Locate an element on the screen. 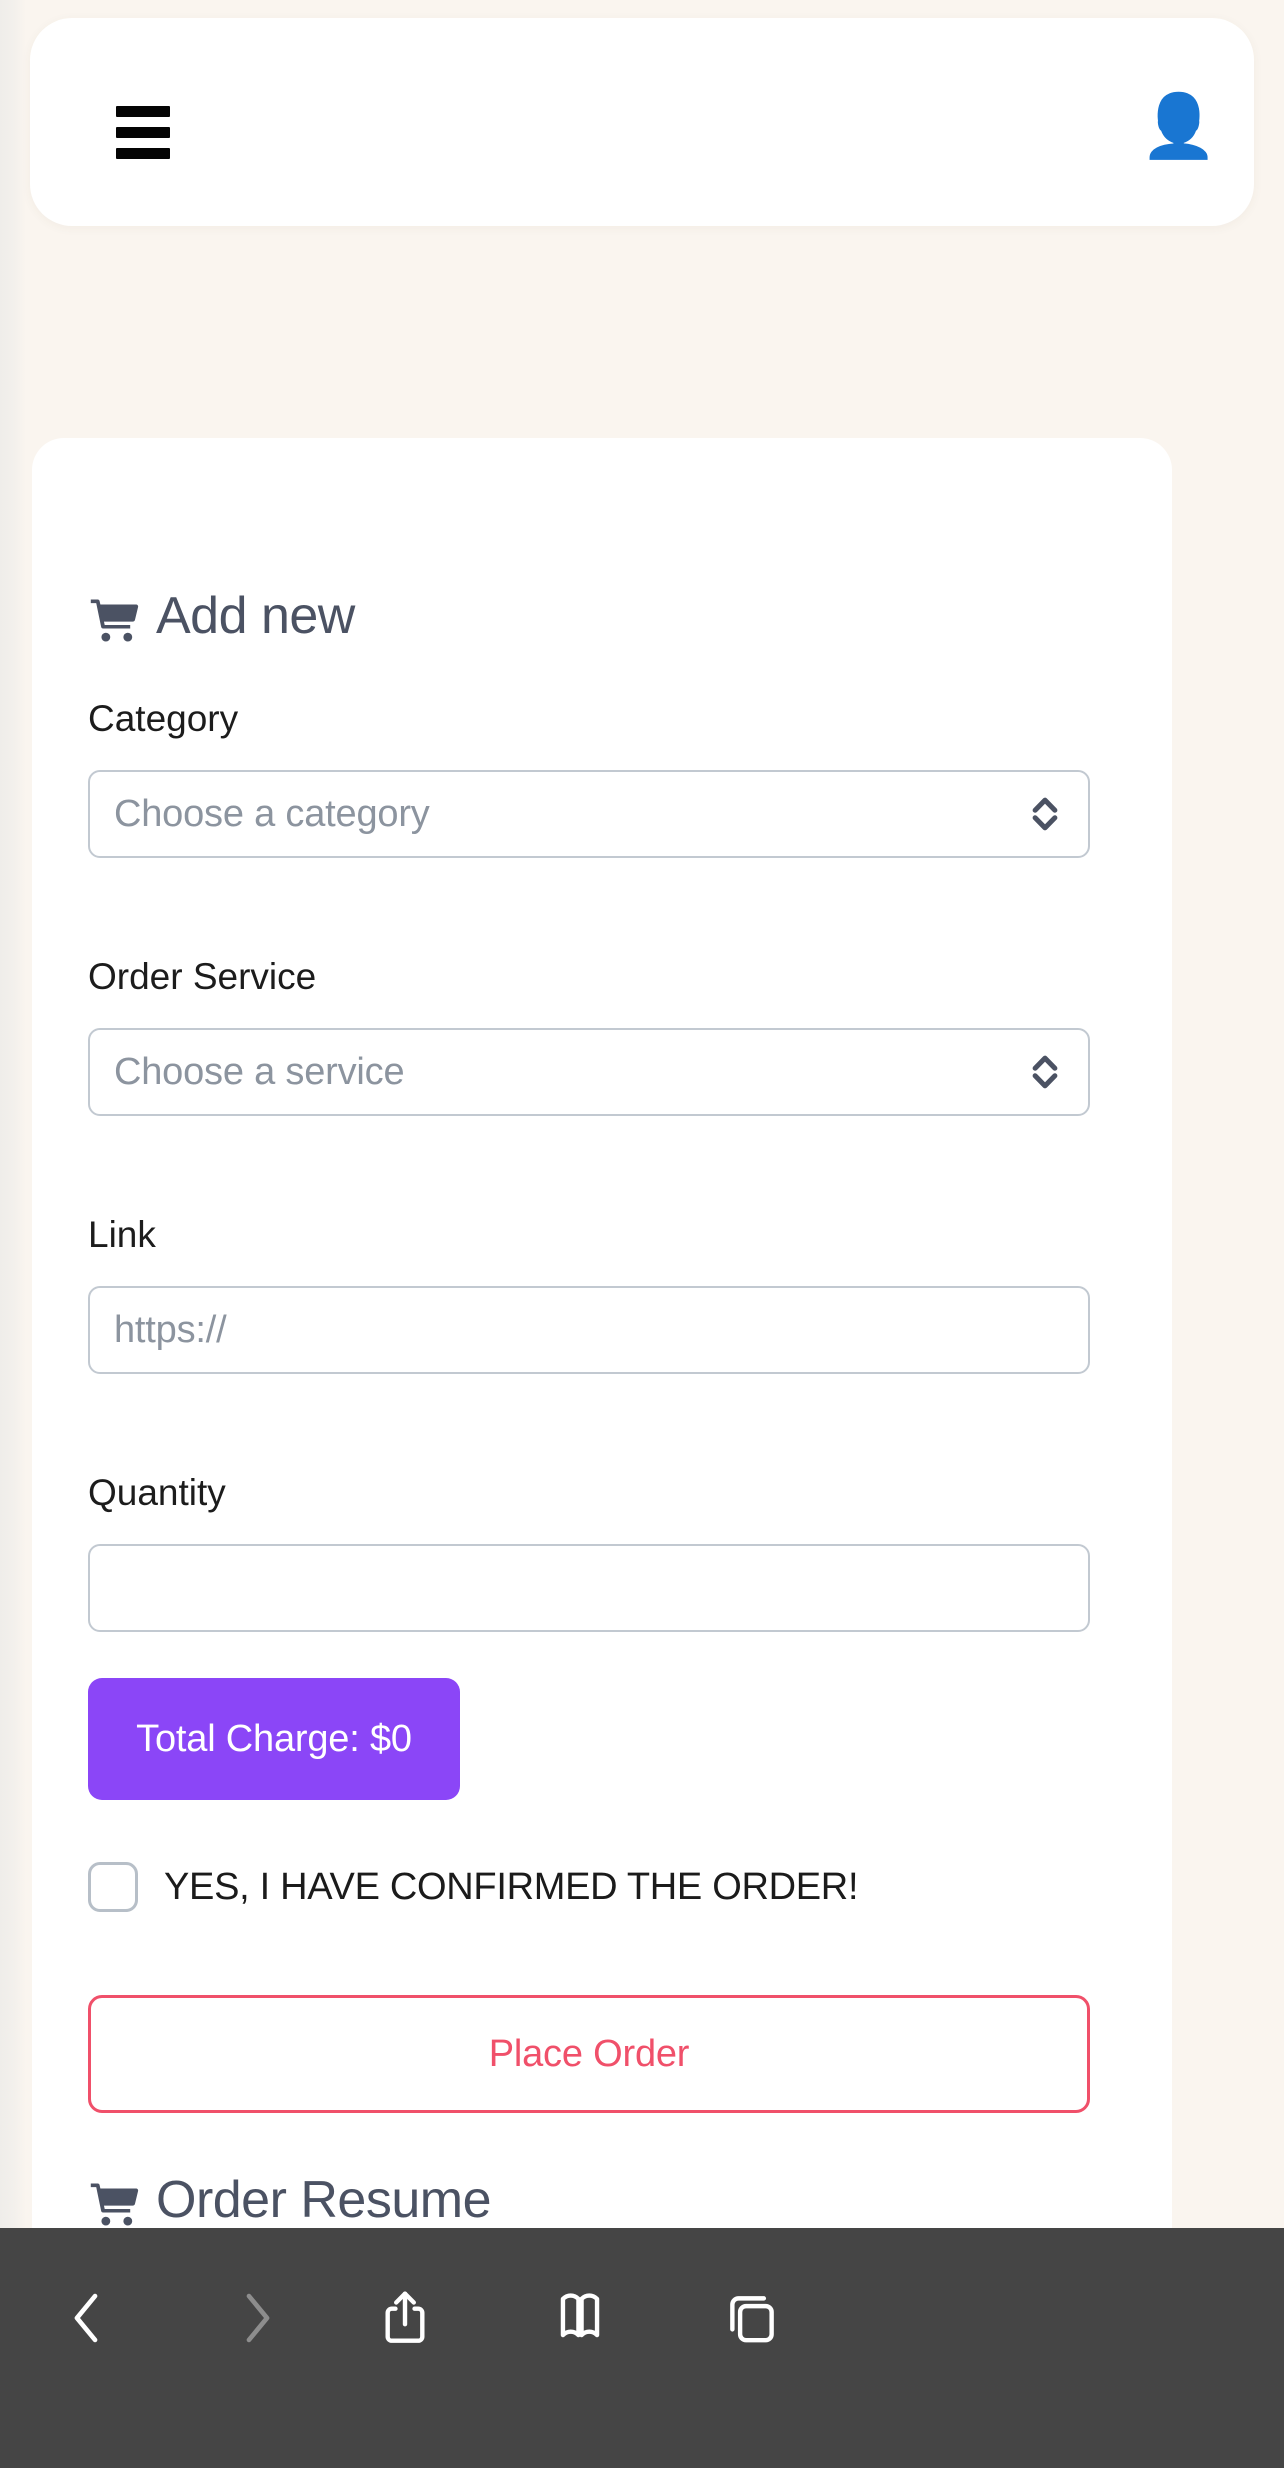  hamburger-menu-icon is located at coordinates (143, 132).